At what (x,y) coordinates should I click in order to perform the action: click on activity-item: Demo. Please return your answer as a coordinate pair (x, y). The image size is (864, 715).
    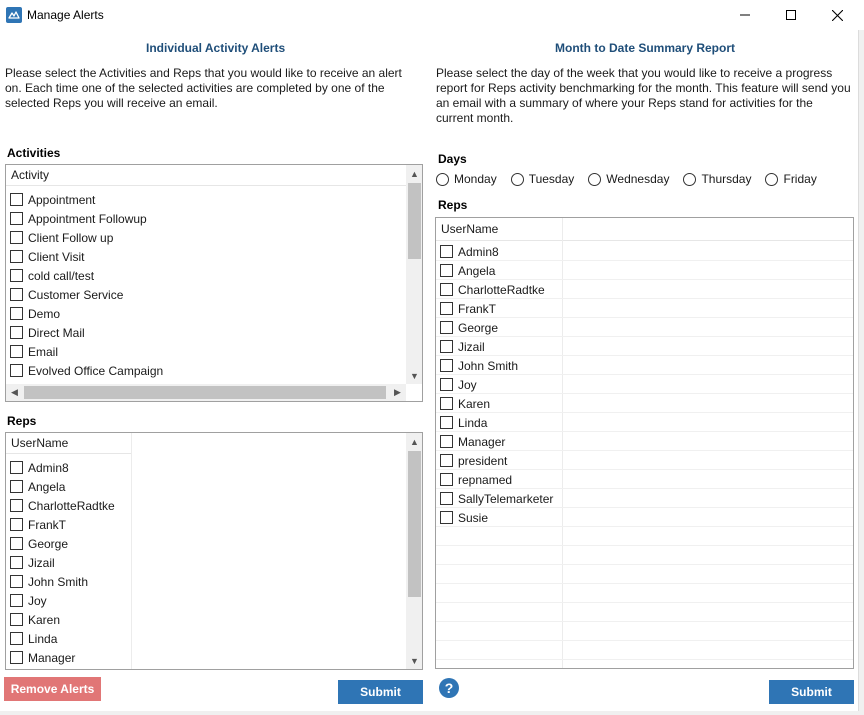
    Looking at the image, I should click on (203, 313).